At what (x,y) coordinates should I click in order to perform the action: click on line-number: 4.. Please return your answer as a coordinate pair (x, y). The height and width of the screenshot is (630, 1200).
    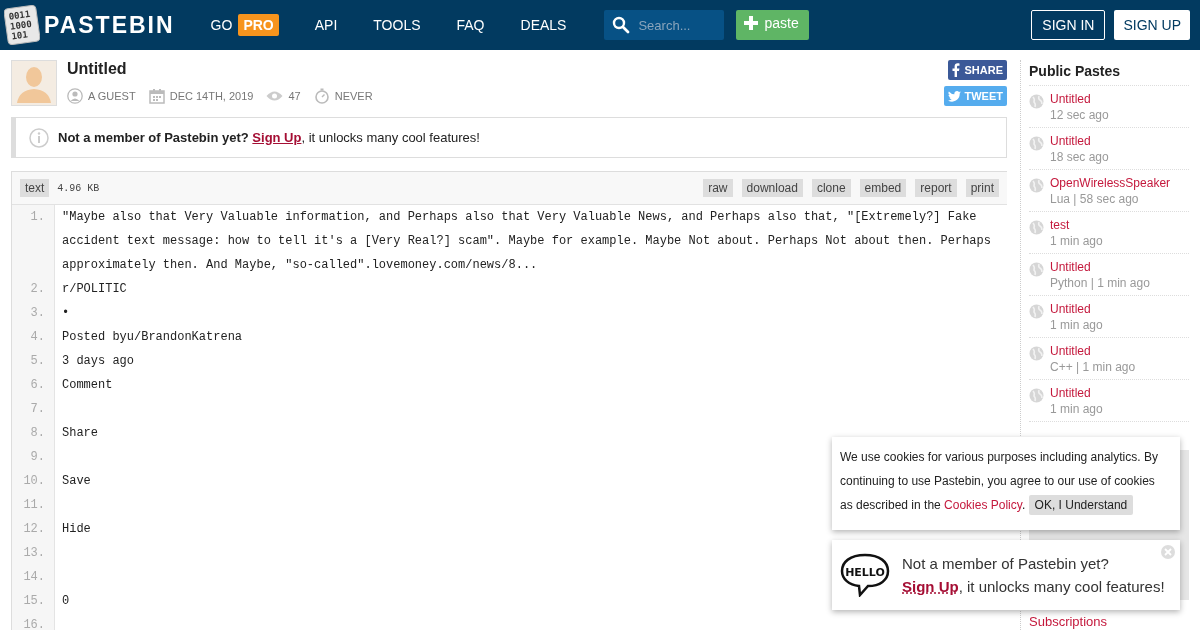
    Looking at the image, I should click on (37, 337).